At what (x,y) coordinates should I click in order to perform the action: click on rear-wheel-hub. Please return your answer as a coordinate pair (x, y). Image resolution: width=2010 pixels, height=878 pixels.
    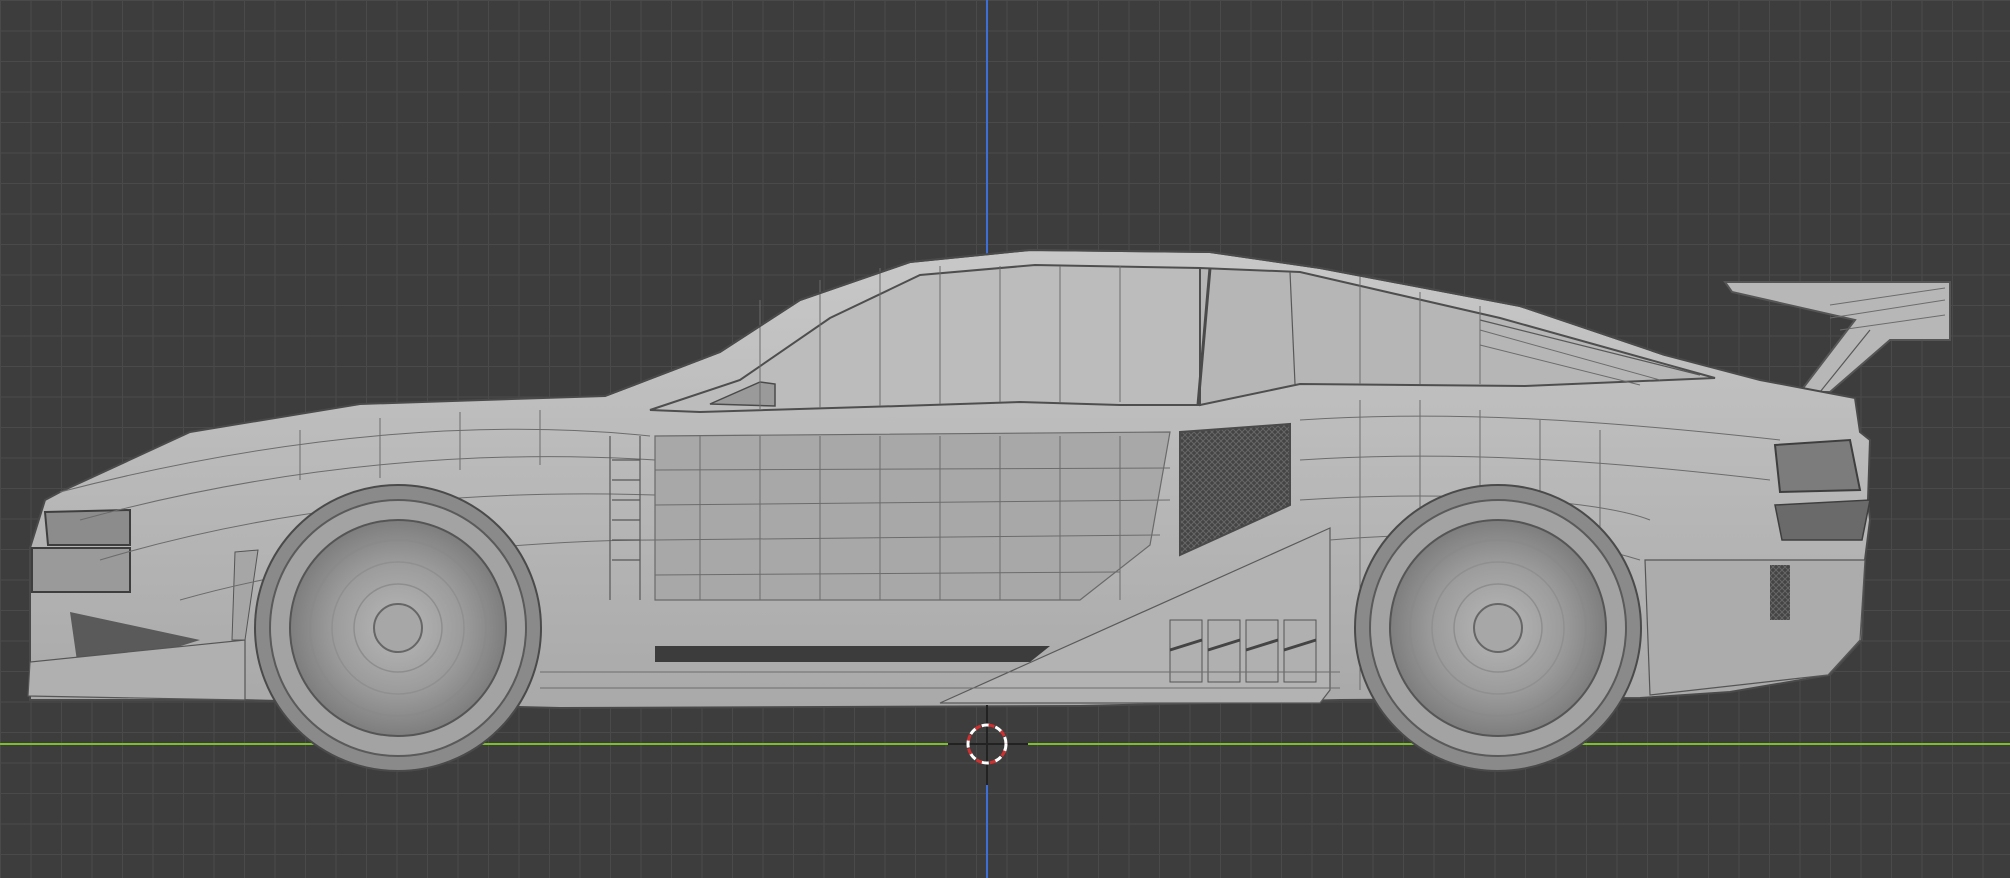
    Looking at the image, I should click on (1498, 628).